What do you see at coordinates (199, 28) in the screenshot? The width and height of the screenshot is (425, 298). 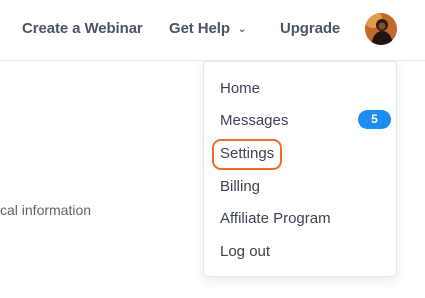 I see `get-help-label: Get Help` at bounding box center [199, 28].